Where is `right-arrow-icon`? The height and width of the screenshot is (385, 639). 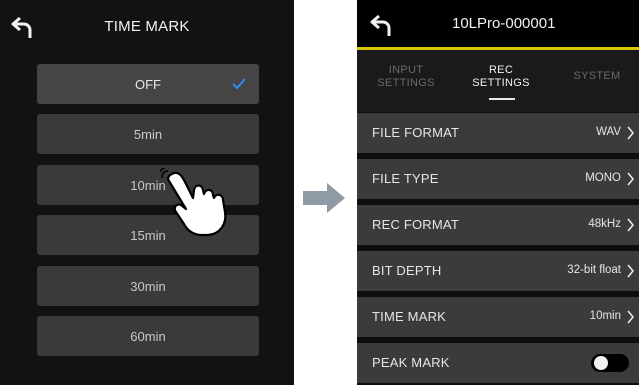
right-arrow-icon is located at coordinates (324, 198).